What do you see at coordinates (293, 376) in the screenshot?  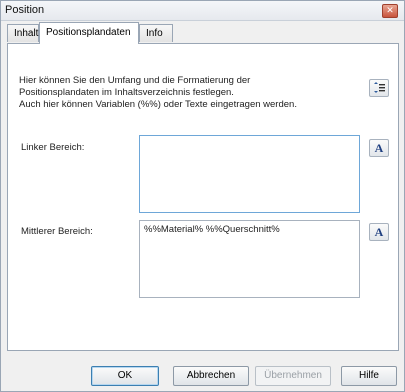 I see `apply-button: Übernehmen` at bounding box center [293, 376].